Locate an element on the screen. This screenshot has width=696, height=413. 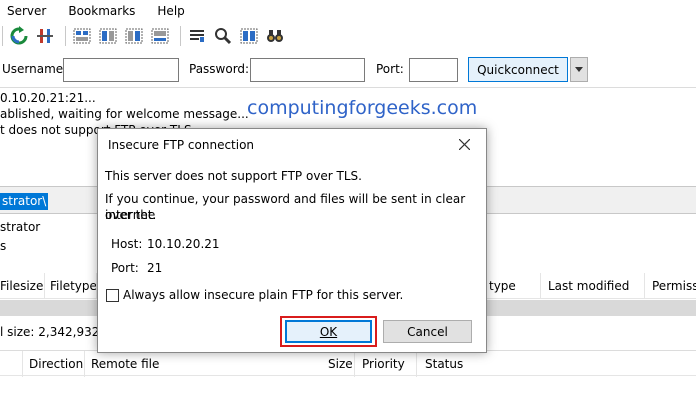
cancel-button-label: Cancel is located at coordinates (427, 331).